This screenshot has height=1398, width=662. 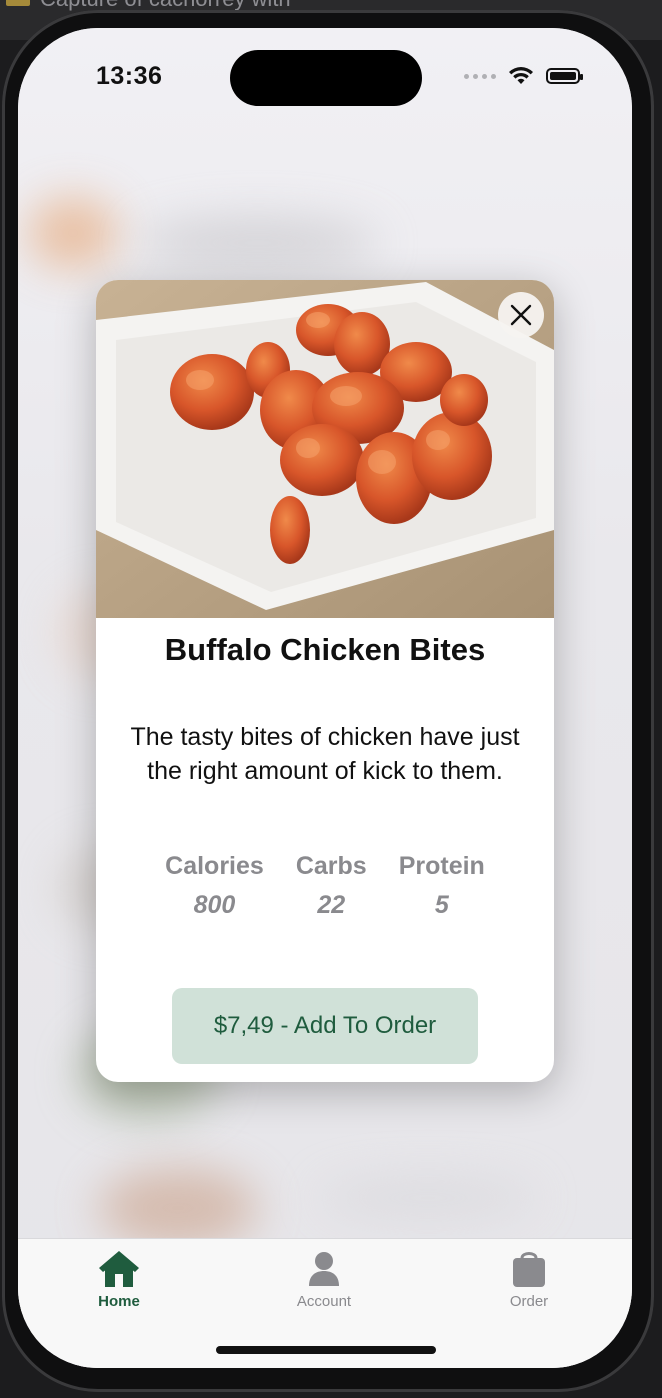 What do you see at coordinates (564, 76) in the screenshot?
I see `battery-icon` at bounding box center [564, 76].